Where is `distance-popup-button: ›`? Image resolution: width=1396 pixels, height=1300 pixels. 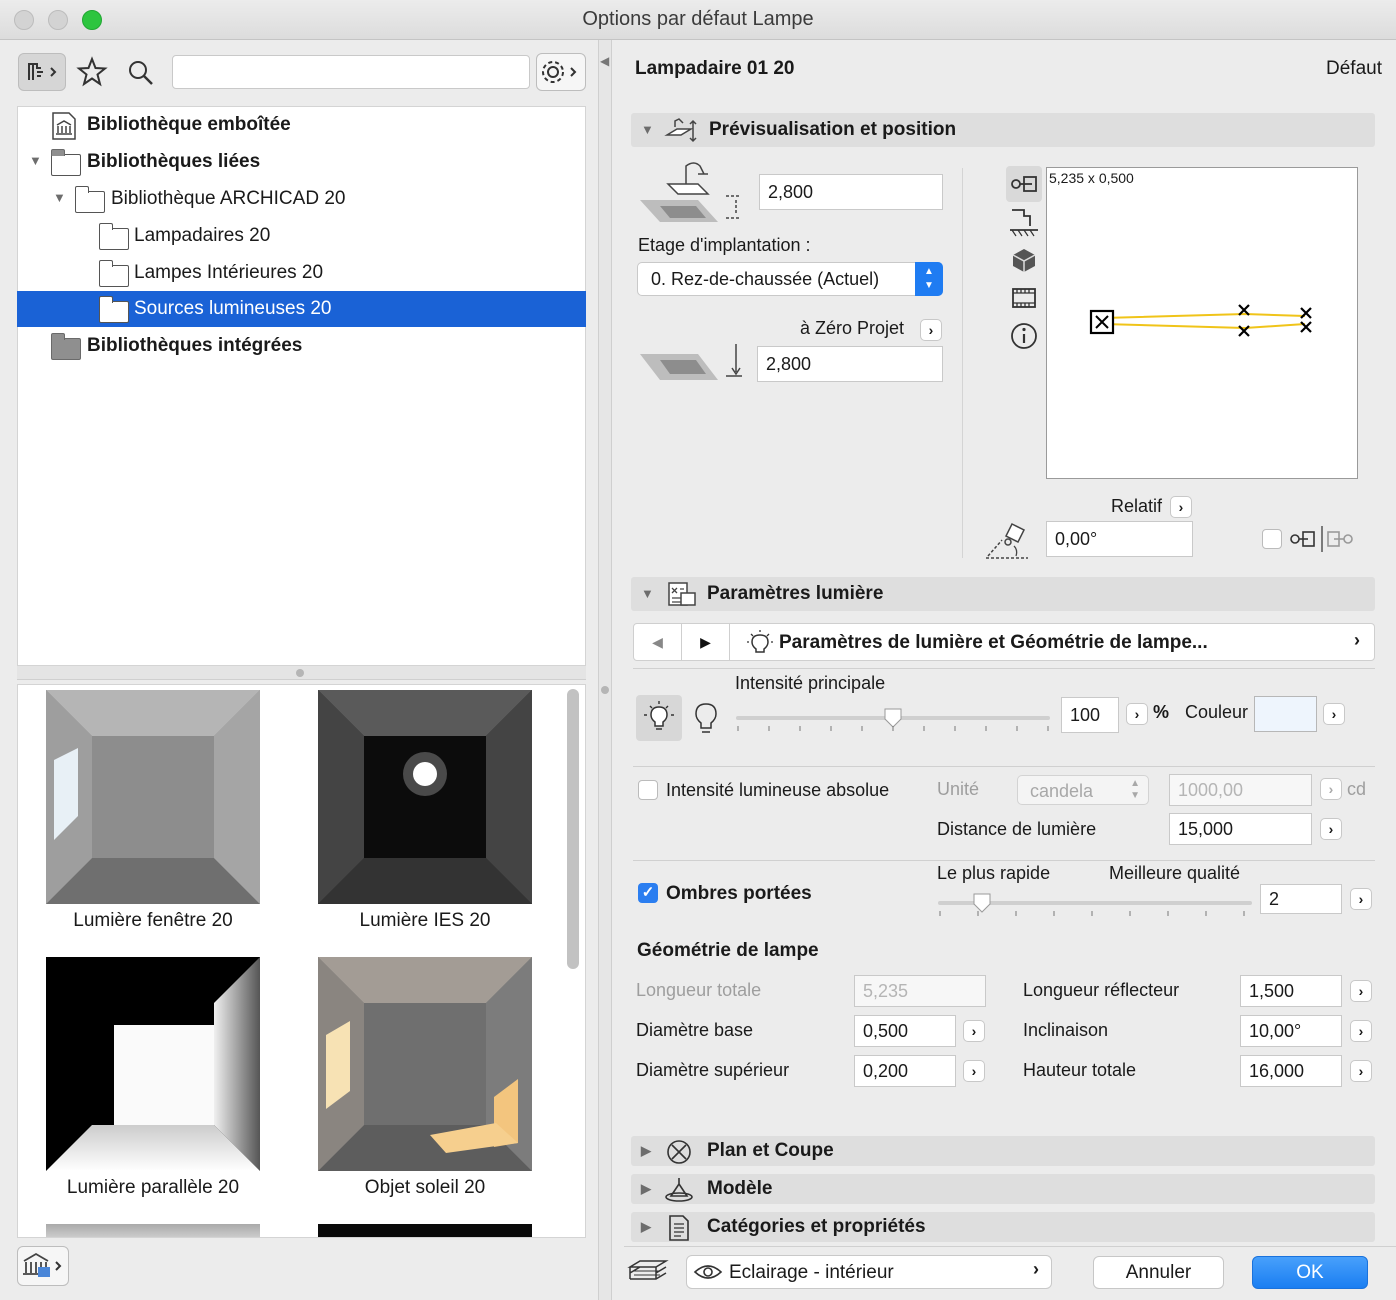 distance-popup-button: › is located at coordinates (1331, 829).